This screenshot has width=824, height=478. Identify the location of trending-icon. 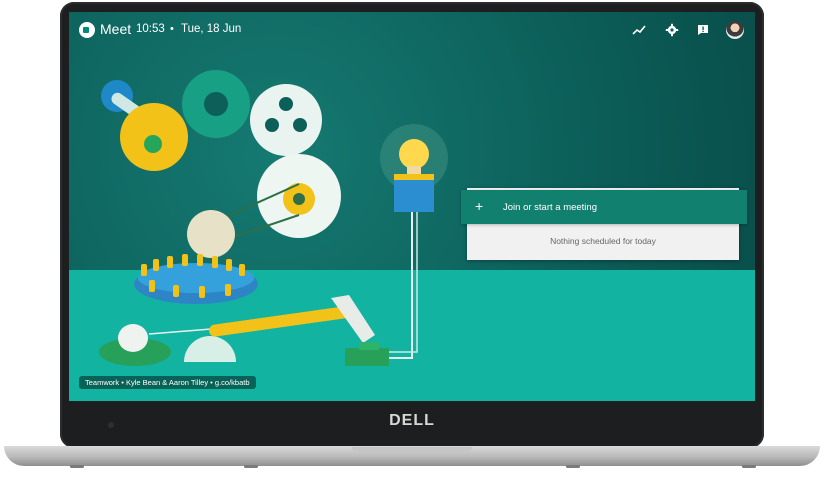
(639, 30).